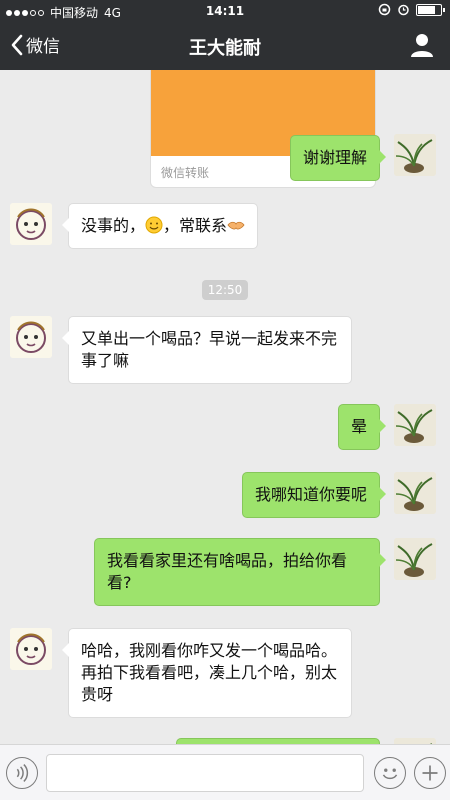 The width and height of the screenshot is (450, 800). I want to click on message-bubble-received: 没事的， ，常联系, so click(160, 226).